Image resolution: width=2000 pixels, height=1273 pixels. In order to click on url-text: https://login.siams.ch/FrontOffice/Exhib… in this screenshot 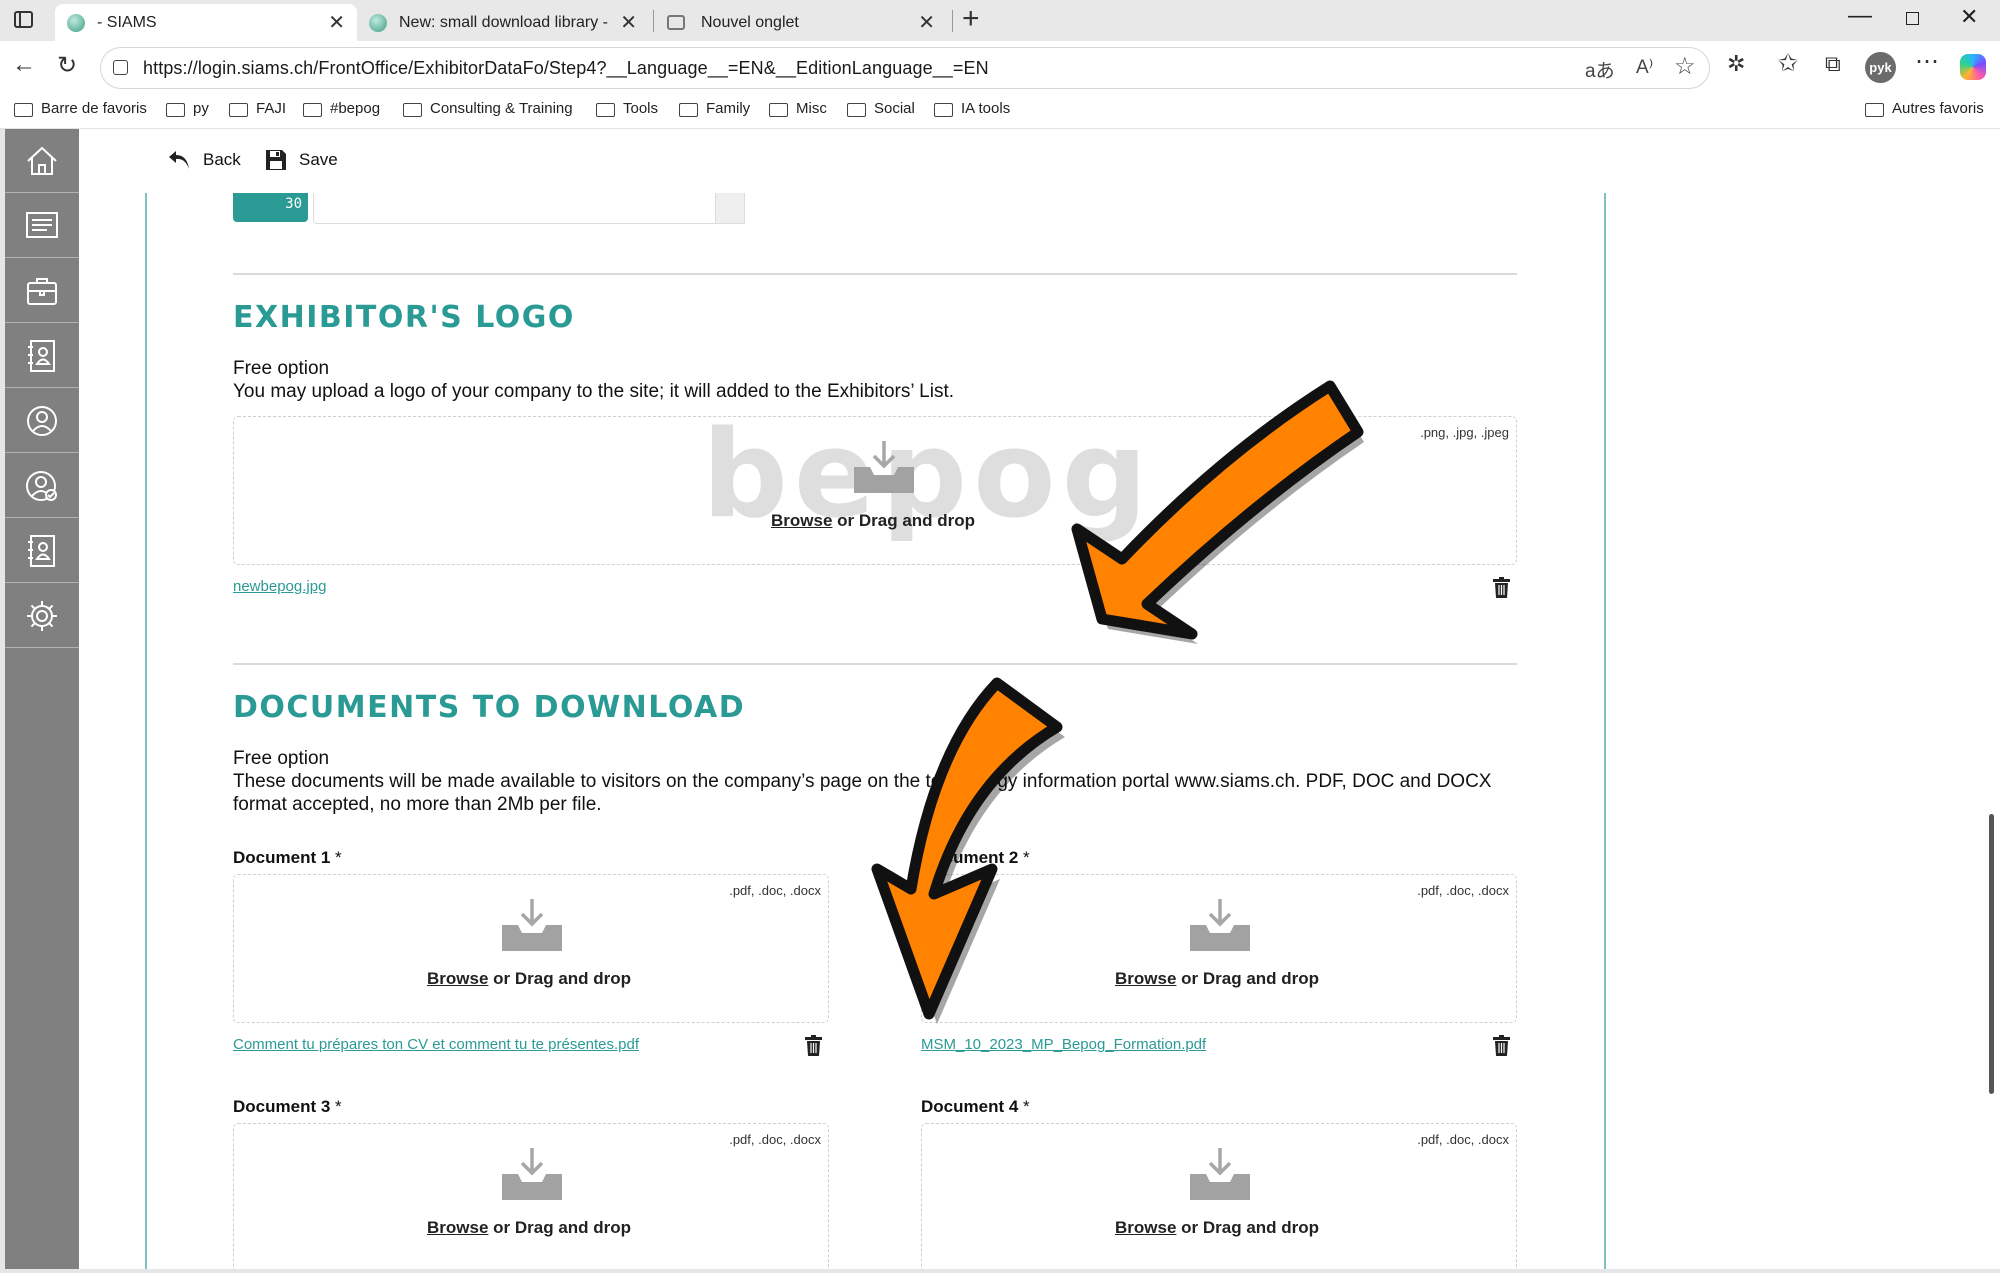, I will do `click(566, 68)`.